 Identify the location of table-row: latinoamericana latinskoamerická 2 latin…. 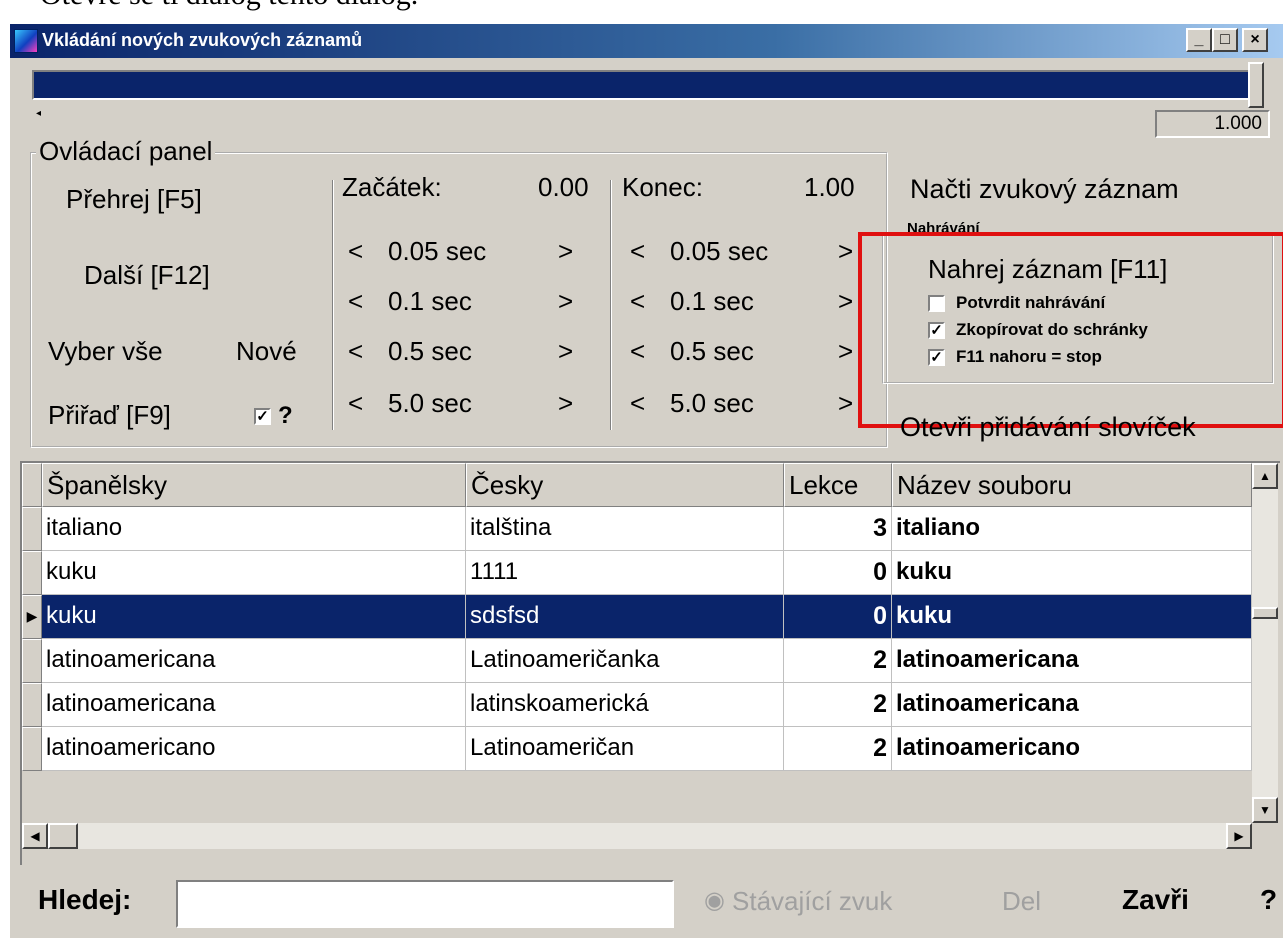
(637, 705).